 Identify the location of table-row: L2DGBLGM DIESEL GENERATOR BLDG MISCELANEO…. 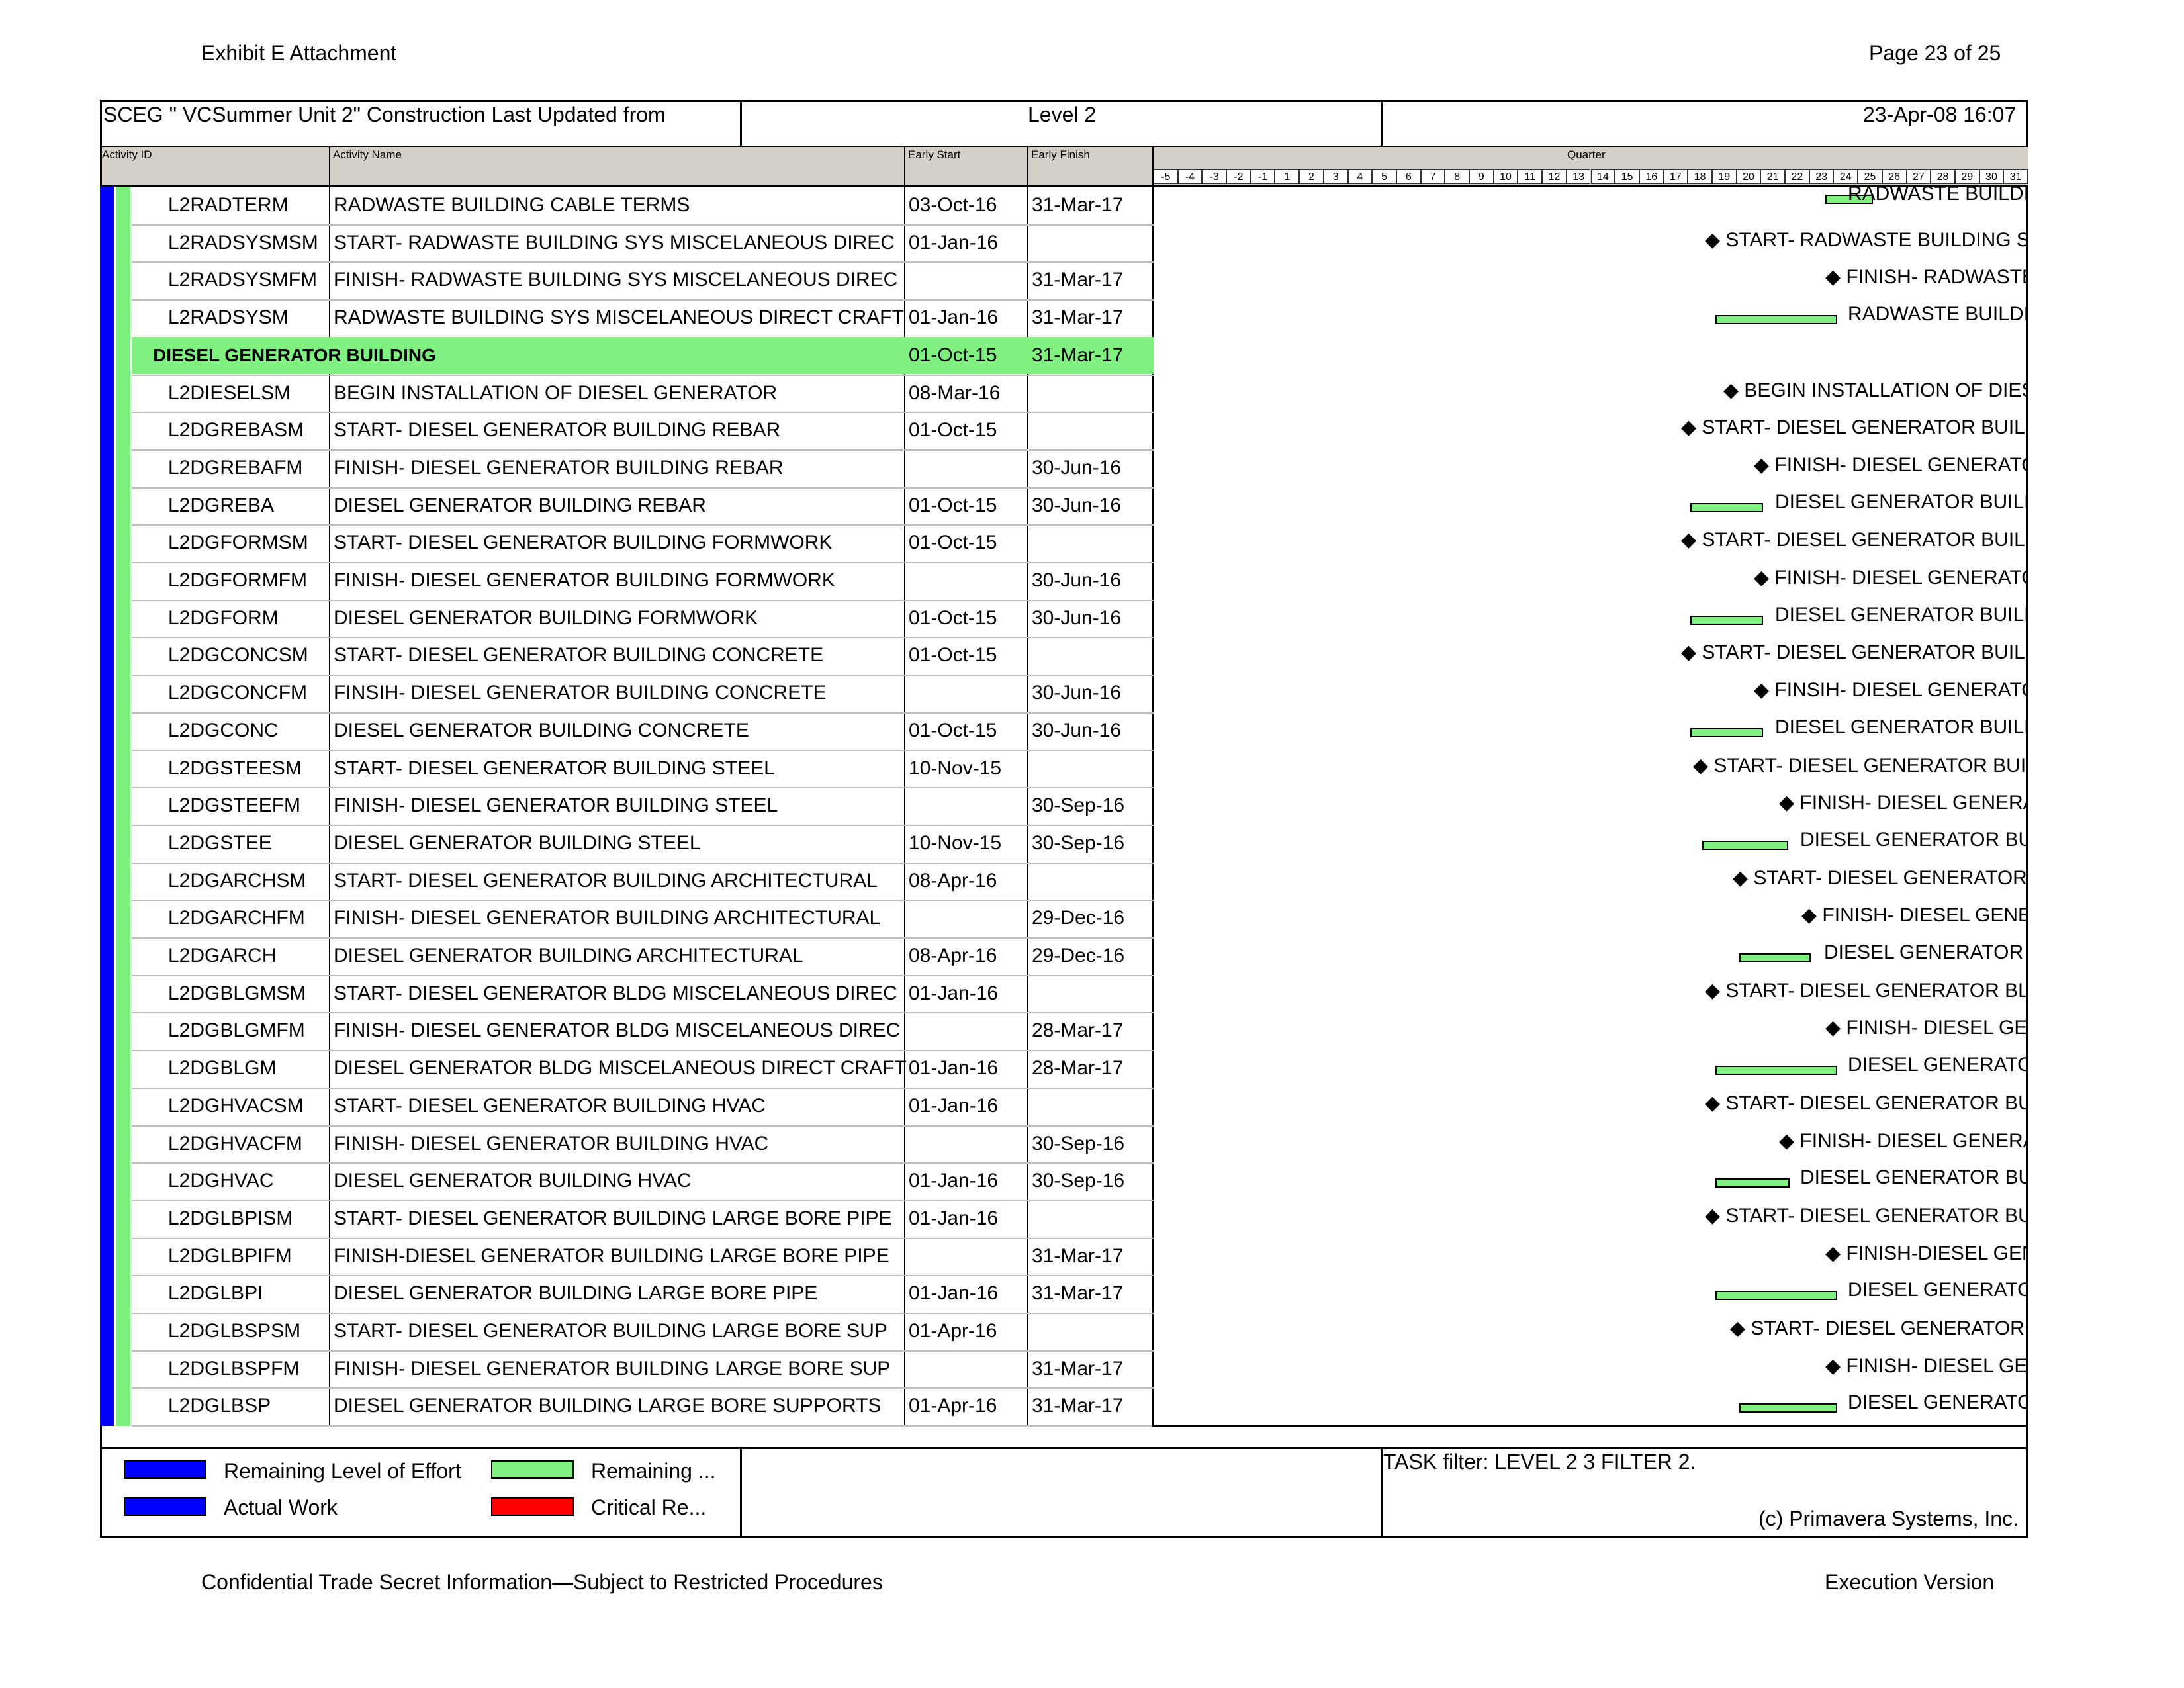
(627, 1068).